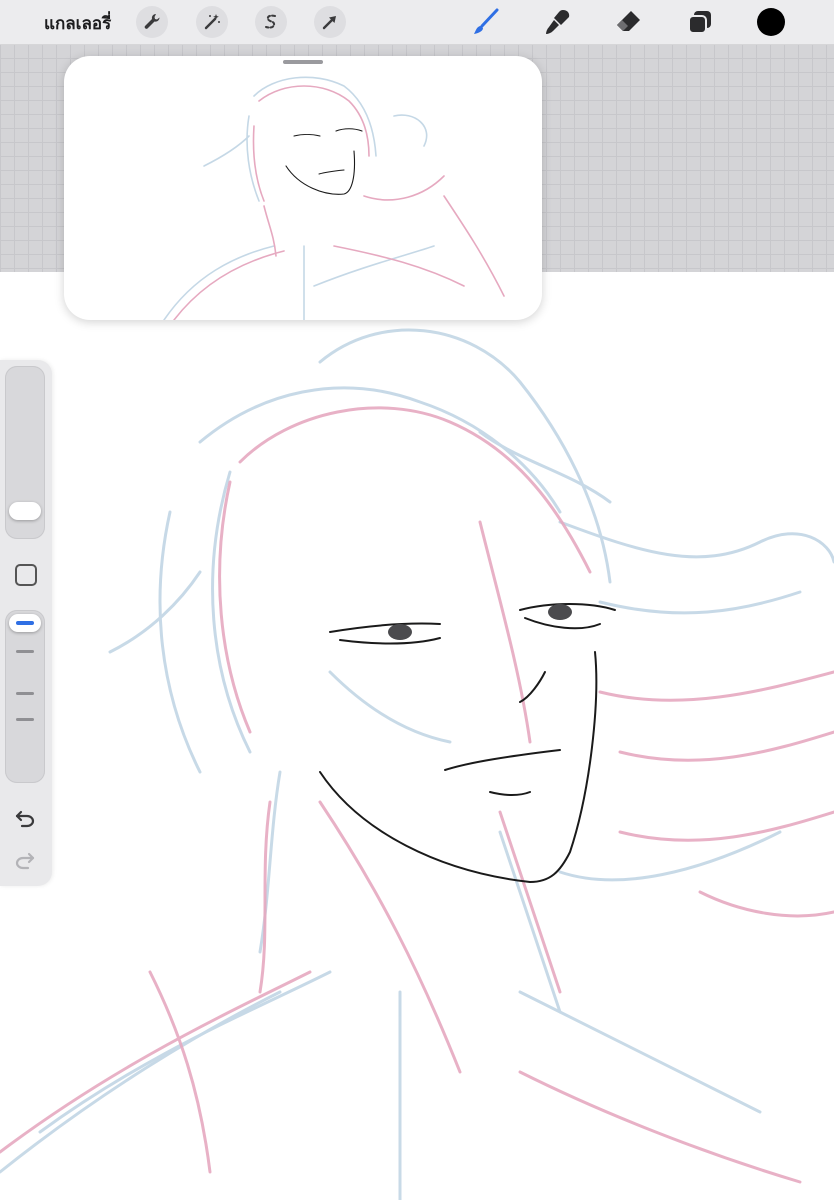 Image resolution: width=834 pixels, height=1200 pixels. Describe the element at coordinates (417, 22) in the screenshot. I see `top-toolbar: แกลเลอรี่` at that location.